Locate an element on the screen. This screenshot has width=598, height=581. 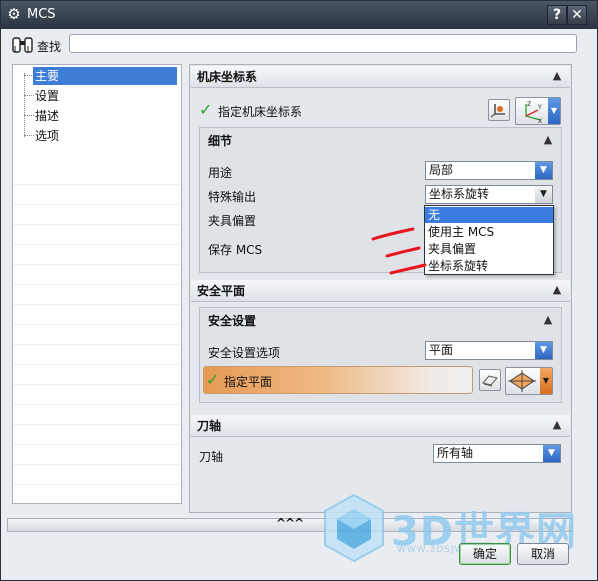
dropdown-option: 夹具偏置 is located at coordinates (489, 249).